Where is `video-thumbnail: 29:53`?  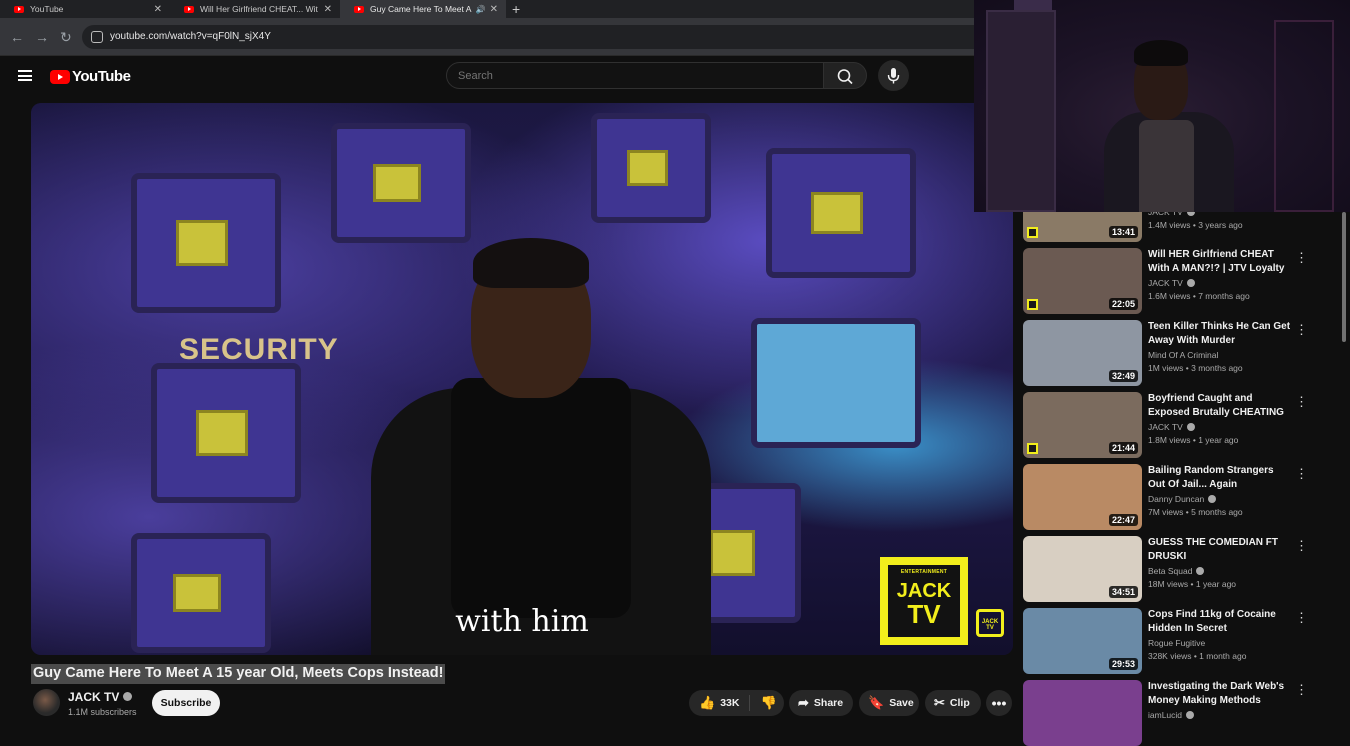 video-thumbnail: 29:53 is located at coordinates (1082, 641).